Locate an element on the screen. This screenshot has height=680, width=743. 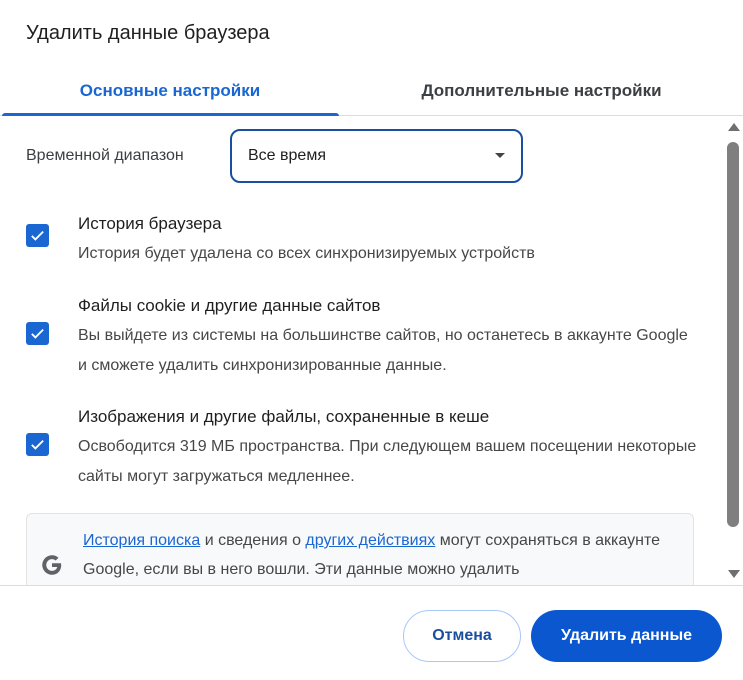
tab-basic-settings: Основные настройки is located at coordinates (170, 91).